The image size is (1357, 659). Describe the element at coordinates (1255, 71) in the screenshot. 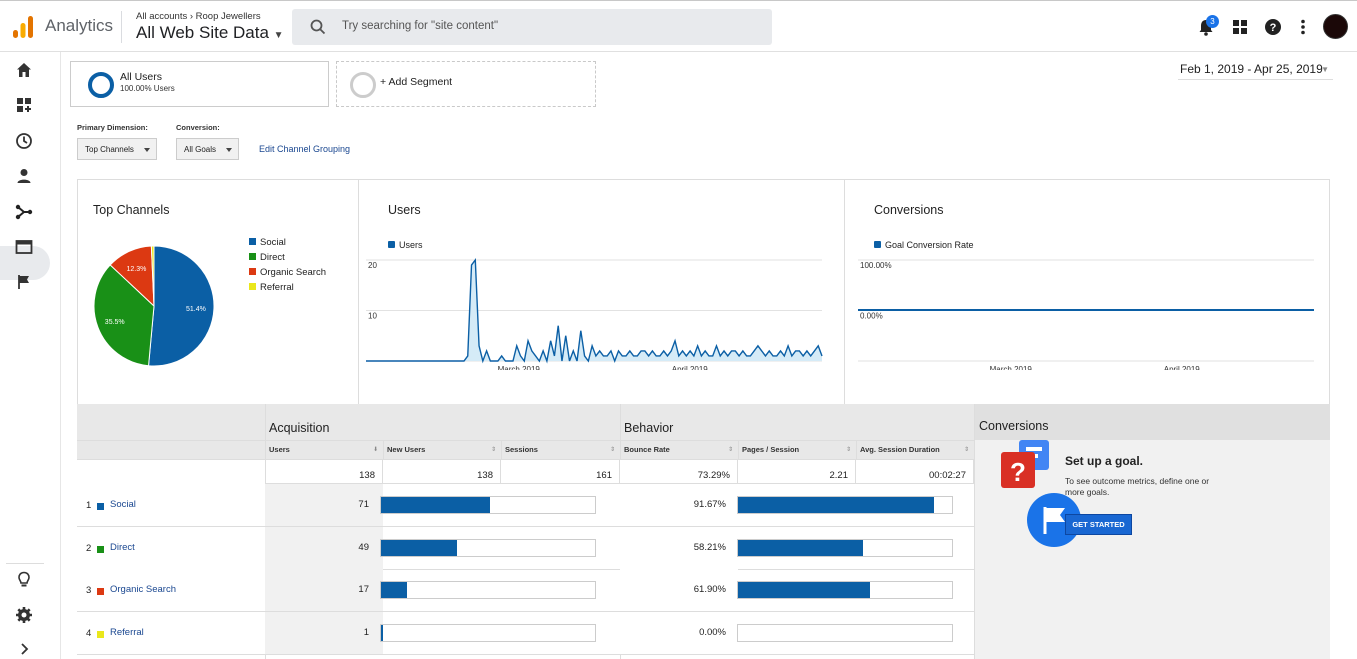

I see `date-range-picker: Feb 1, 2019 - Apr 25, 2019 ▼` at that location.